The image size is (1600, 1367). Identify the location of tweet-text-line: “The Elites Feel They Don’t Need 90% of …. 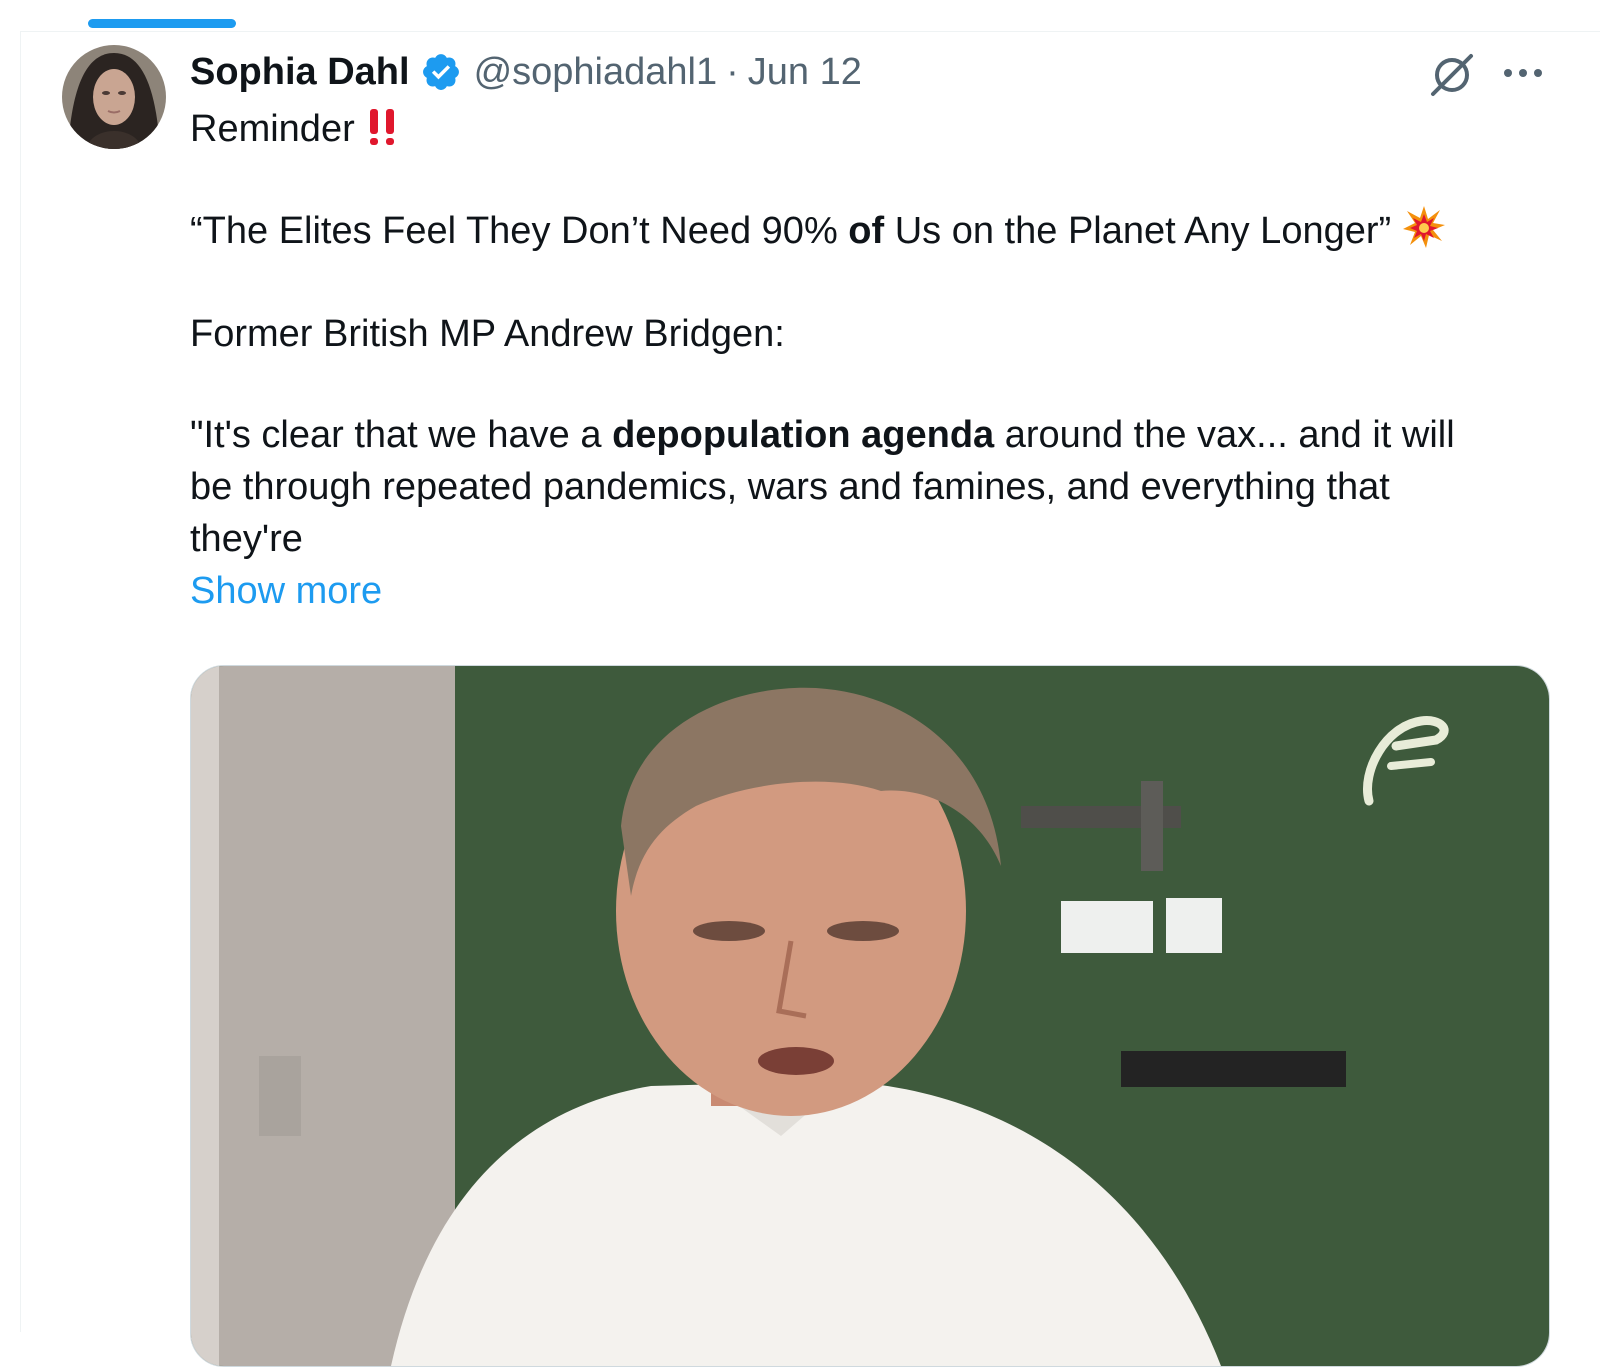
(870, 234).